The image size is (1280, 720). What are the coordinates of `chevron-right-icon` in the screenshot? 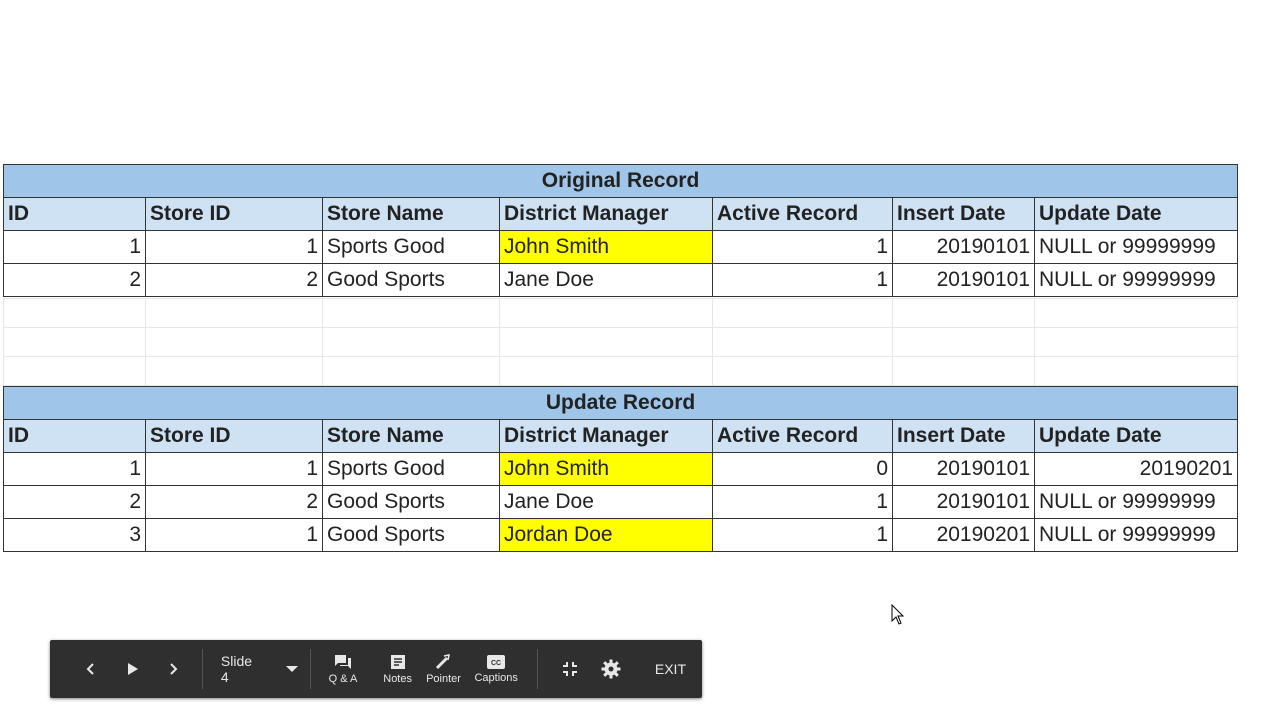 It's located at (174, 669).